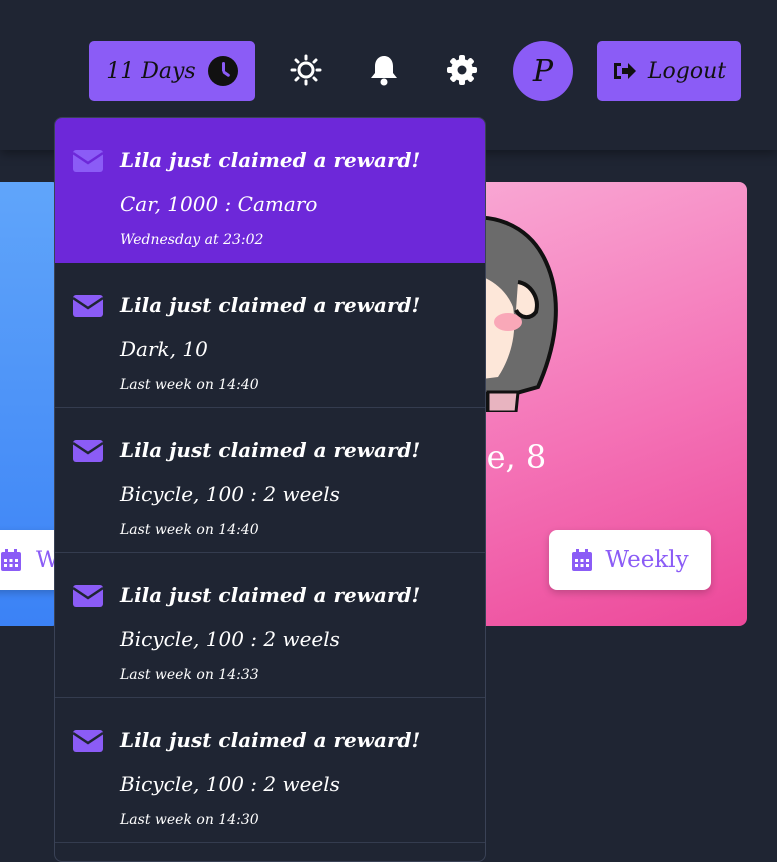 The width and height of the screenshot is (777, 862). I want to click on bell-icon, so click(384, 71).